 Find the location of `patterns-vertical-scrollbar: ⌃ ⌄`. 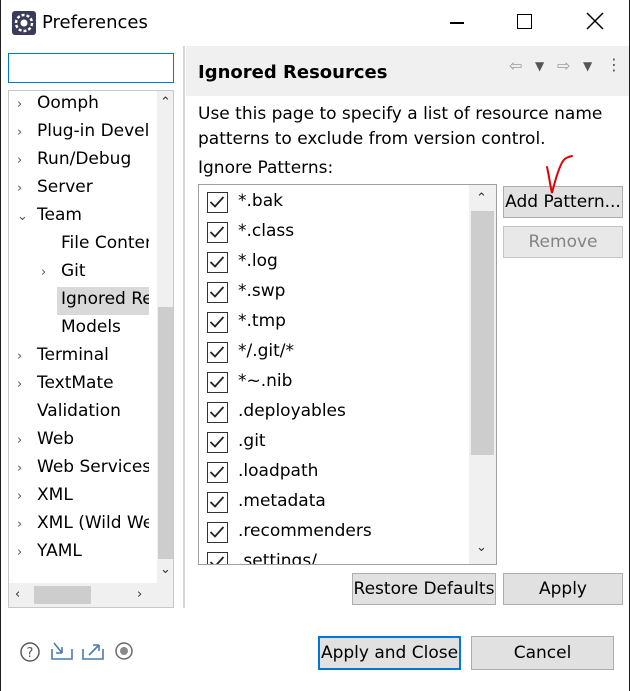

patterns-vertical-scrollbar: ⌃ ⌄ is located at coordinates (482, 374).